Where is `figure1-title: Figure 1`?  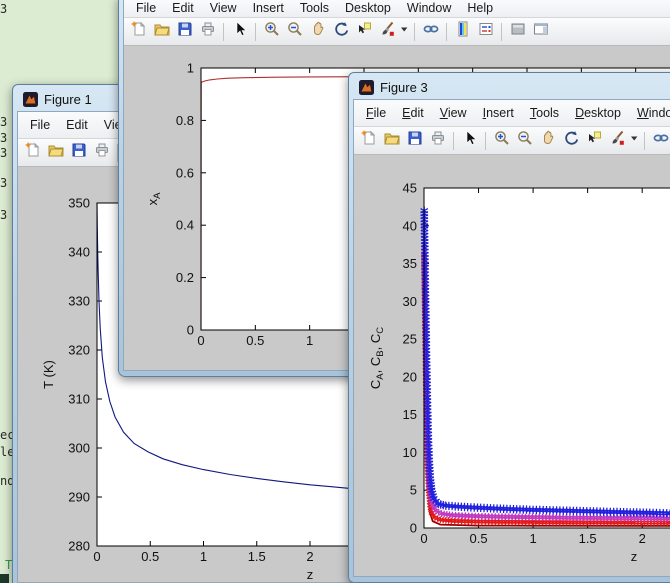 figure1-title: Figure 1 is located at coordinates (68, 99).